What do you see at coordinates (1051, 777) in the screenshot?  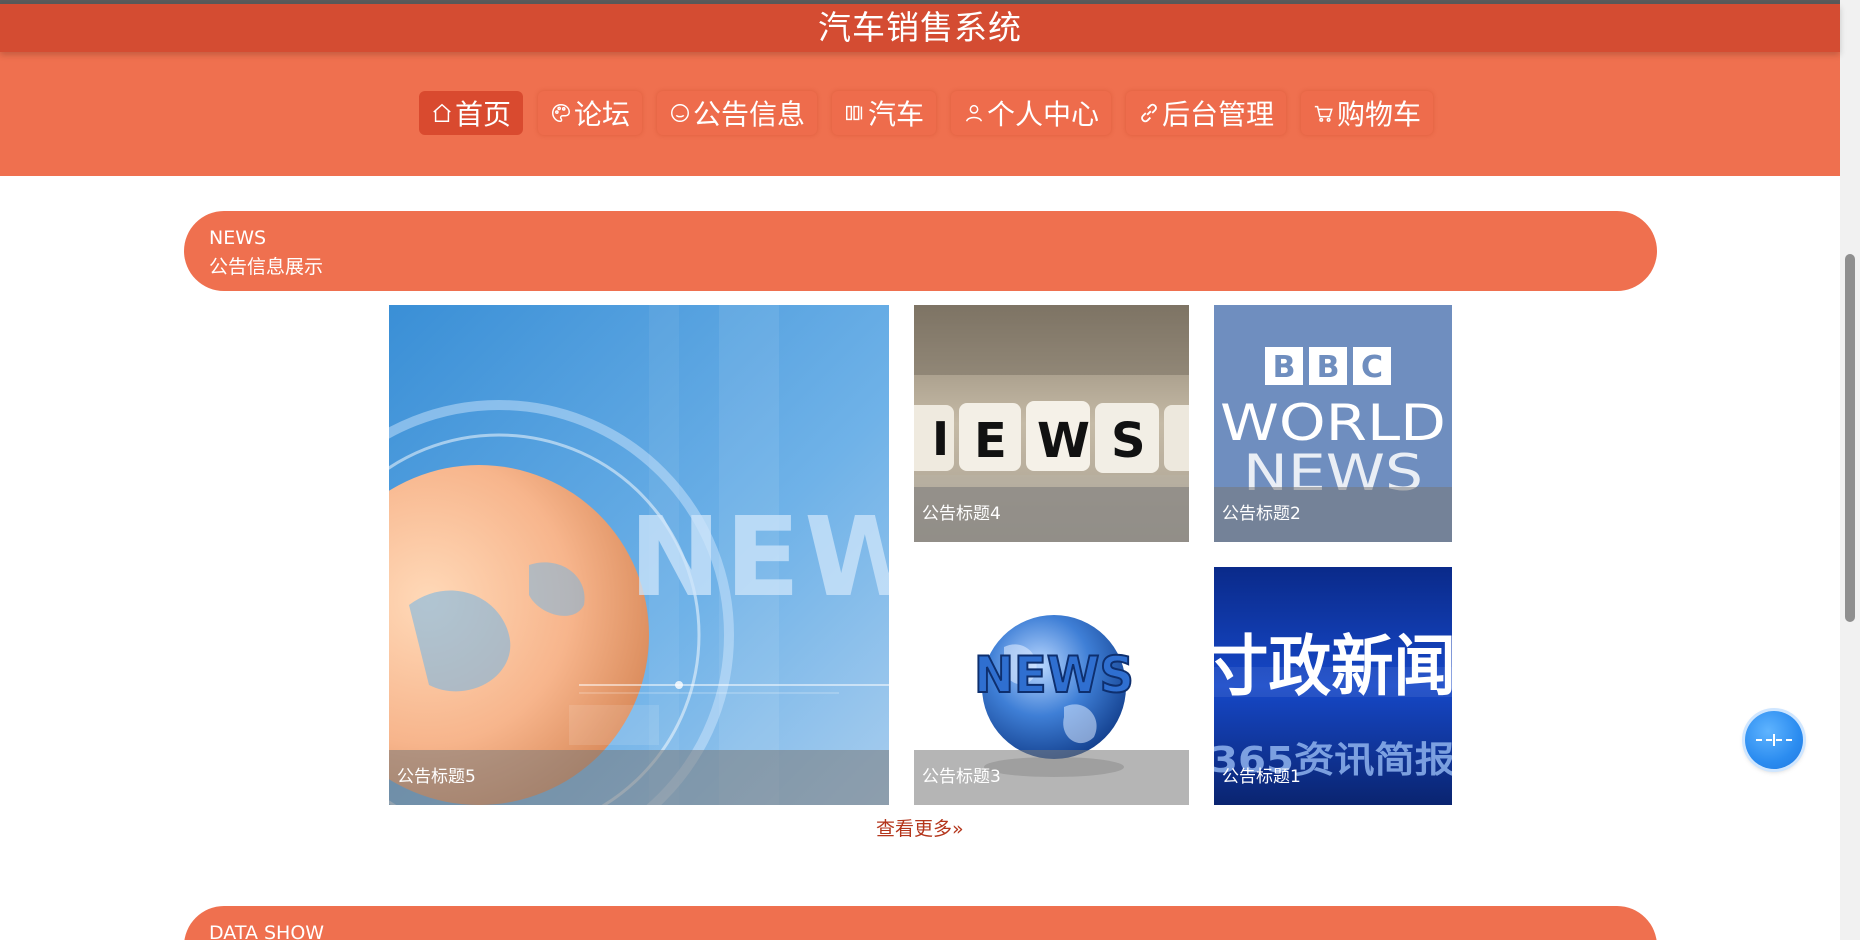 I see `news-tile-caption: 公告标题3` at bounding box center [1051, 777].